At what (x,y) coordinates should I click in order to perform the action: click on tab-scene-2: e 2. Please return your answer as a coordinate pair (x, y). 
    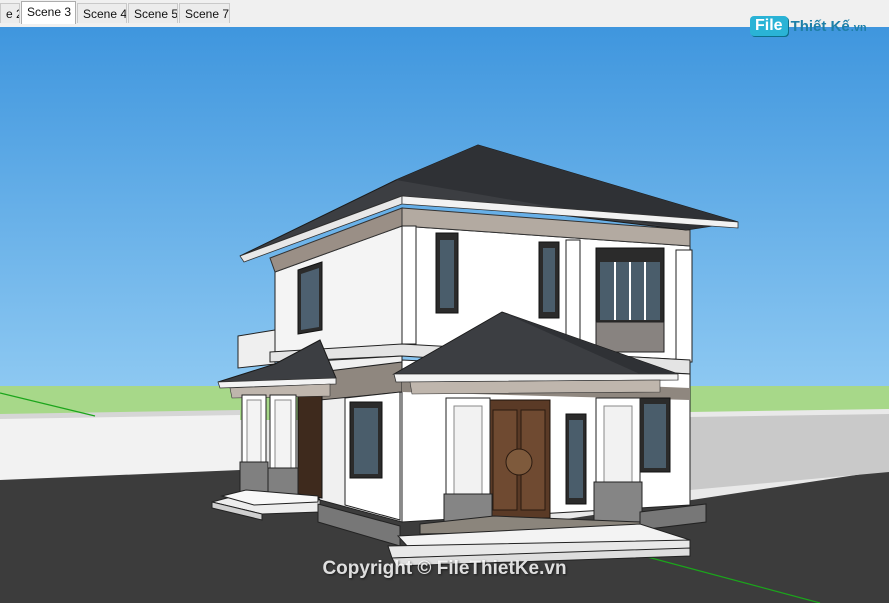
    Looking at the image, I should click on (10, 13).